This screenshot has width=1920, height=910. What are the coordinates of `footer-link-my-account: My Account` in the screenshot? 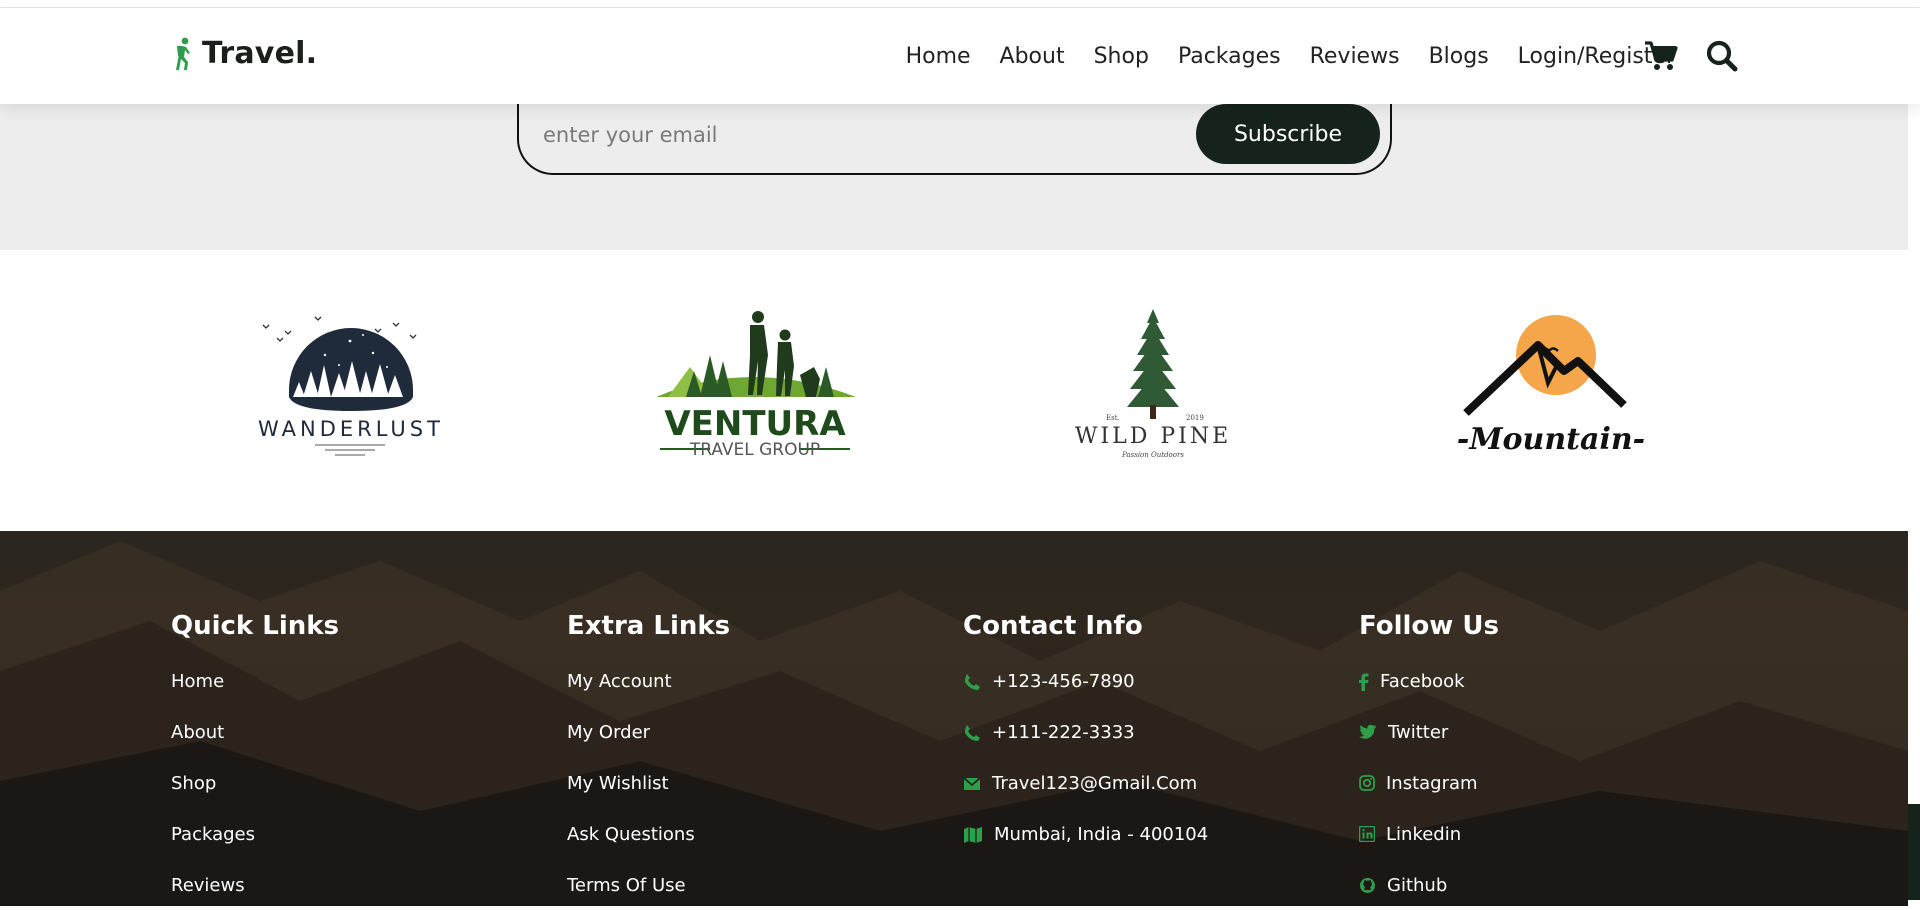 It's located at (648, 696).